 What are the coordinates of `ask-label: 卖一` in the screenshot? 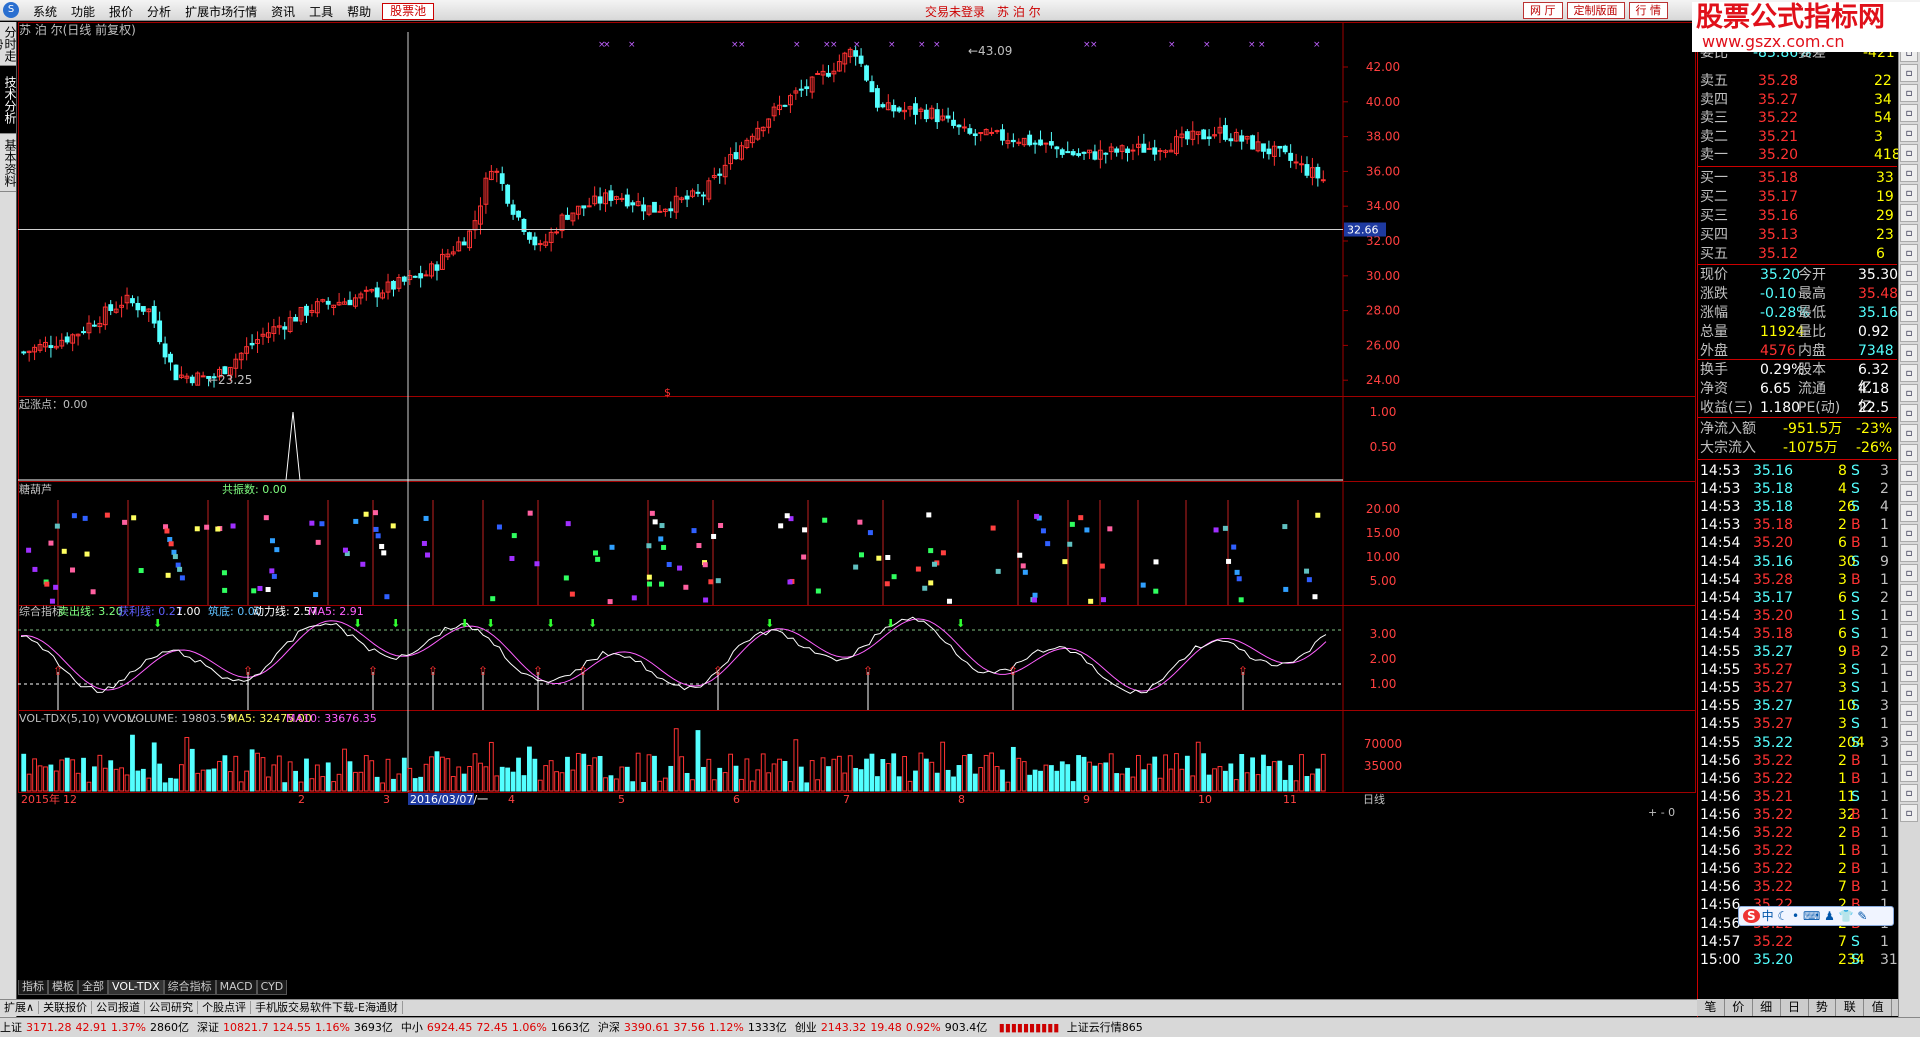 It's located at (1714, 155).